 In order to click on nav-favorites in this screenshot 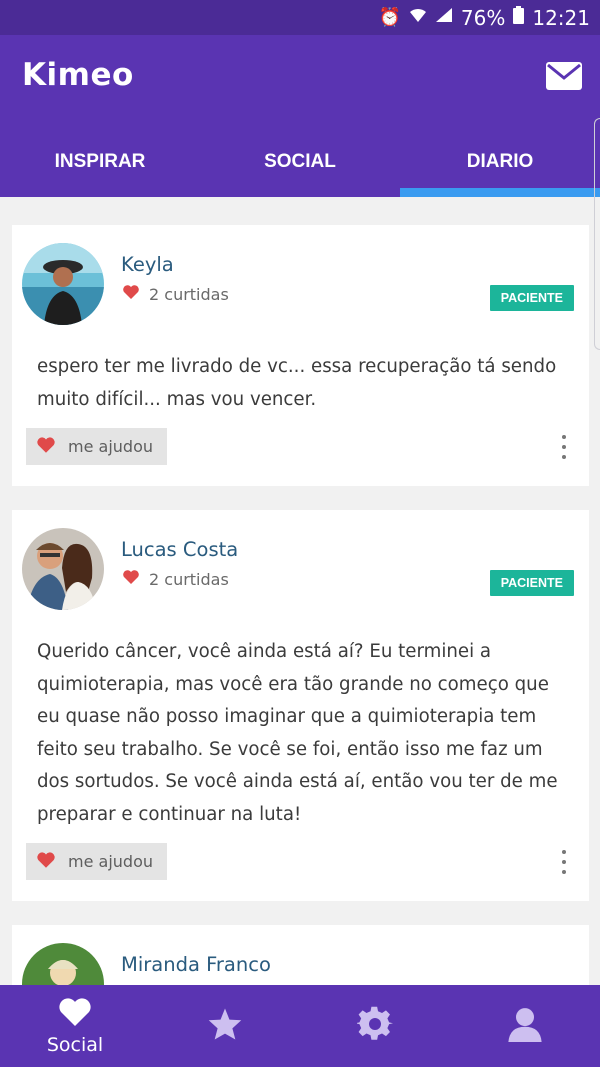, I will do `click(225, 1026)`.